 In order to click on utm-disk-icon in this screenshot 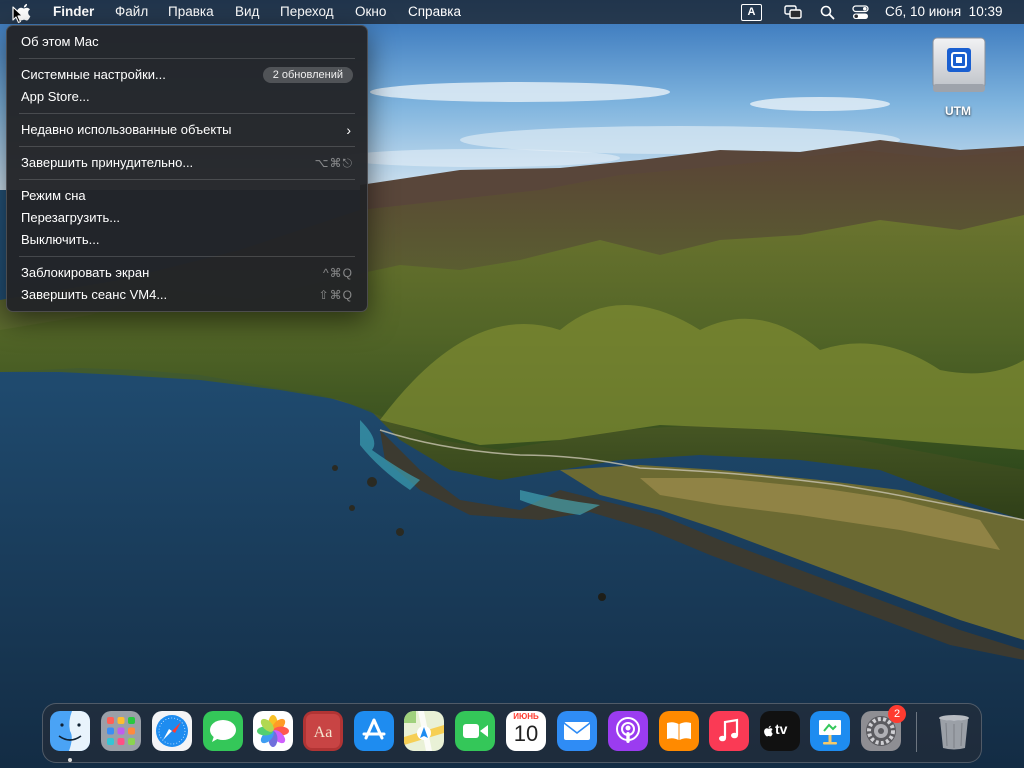, I will do `click(959, 65)`.